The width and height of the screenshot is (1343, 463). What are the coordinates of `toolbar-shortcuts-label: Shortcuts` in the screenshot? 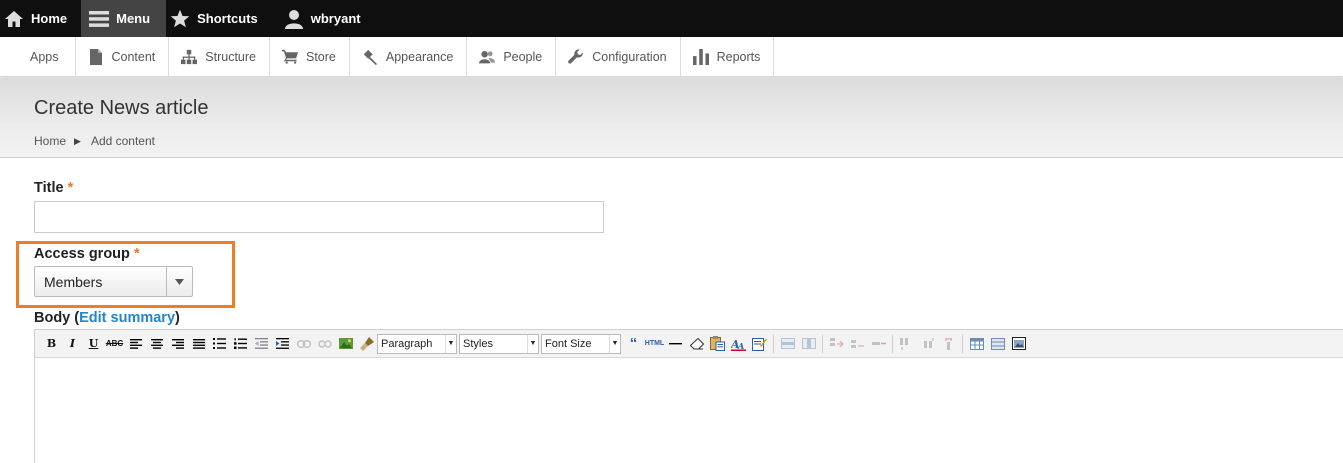 It's located at (227, 18).